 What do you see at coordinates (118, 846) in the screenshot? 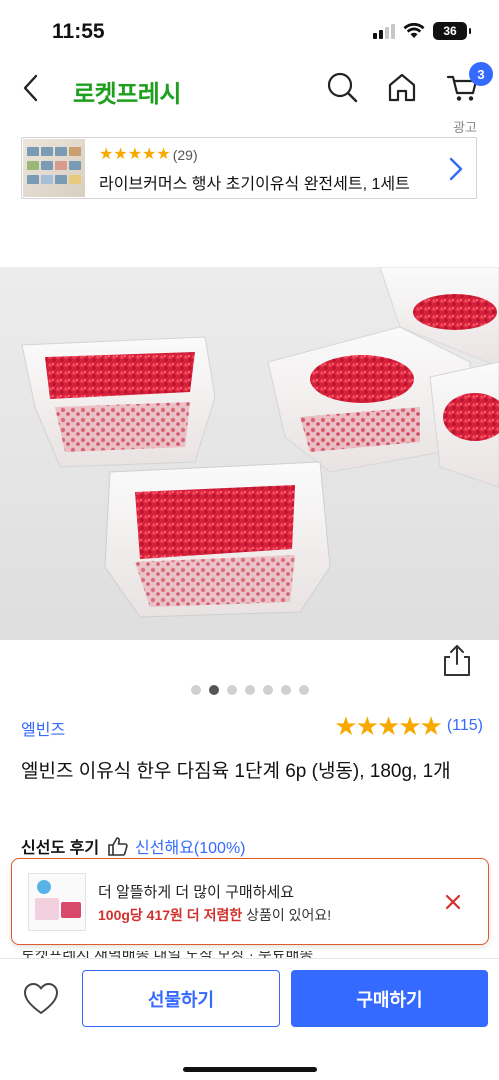
I see `thumbs-up-icon` at bounding box center [118, 846].